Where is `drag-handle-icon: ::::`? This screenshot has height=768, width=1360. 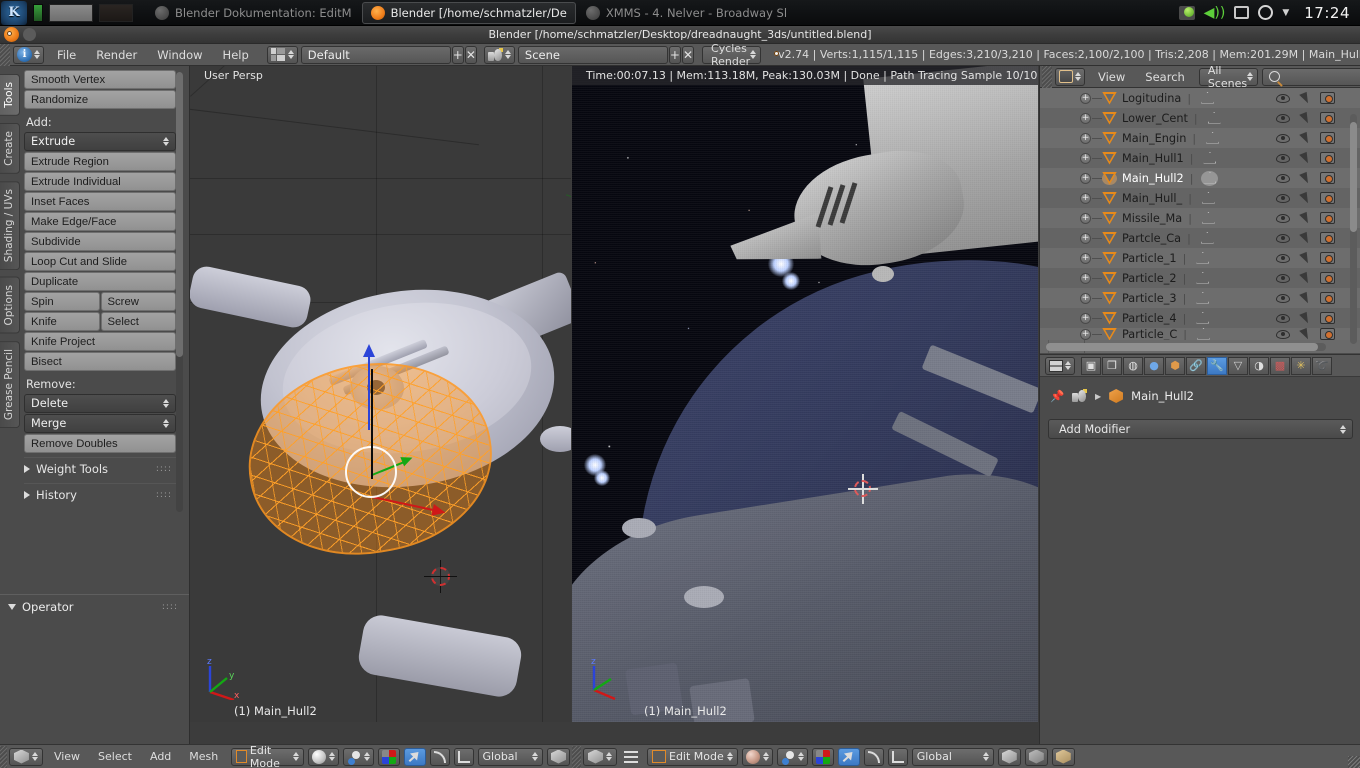 drag-handle-icon: :::: is located at coordinates (170, 607).